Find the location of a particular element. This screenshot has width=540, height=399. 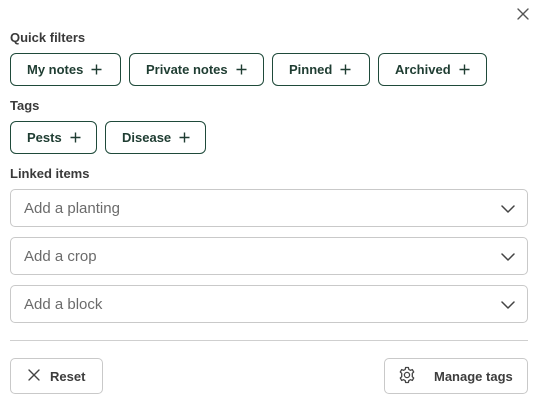

quick-filters-row: My notes Private notes Pinned Archived is located at coordinates (248, 69).